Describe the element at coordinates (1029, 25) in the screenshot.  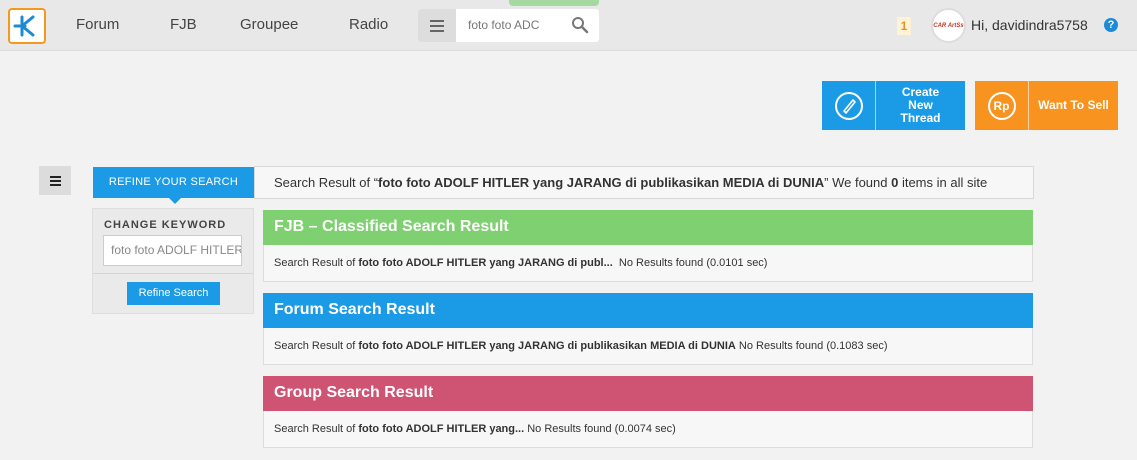
I see `user-greeting: Hi, davidindra5758` at that location.